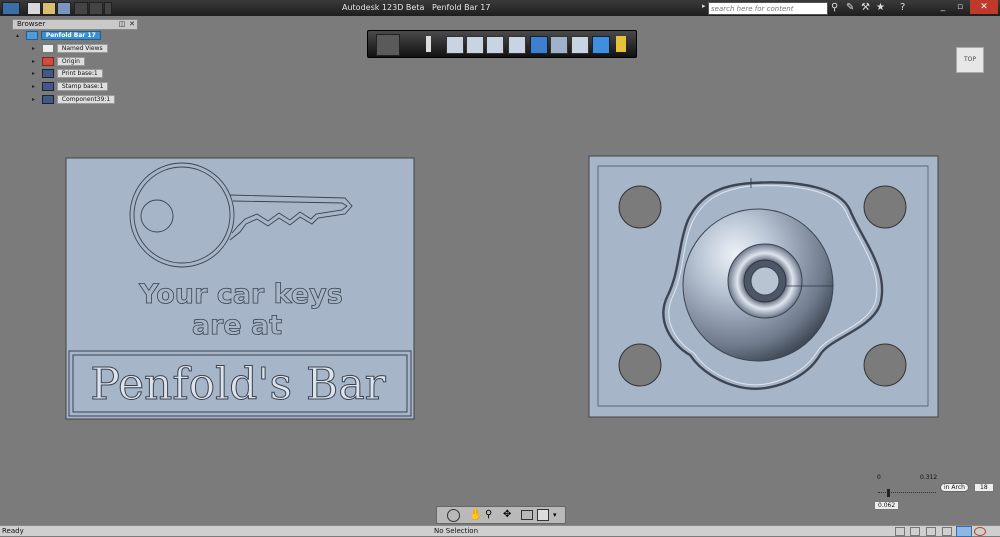 This screenshot has height=537, width=1000. I want to click on view-cube-label: TOP, so click(969, 59).